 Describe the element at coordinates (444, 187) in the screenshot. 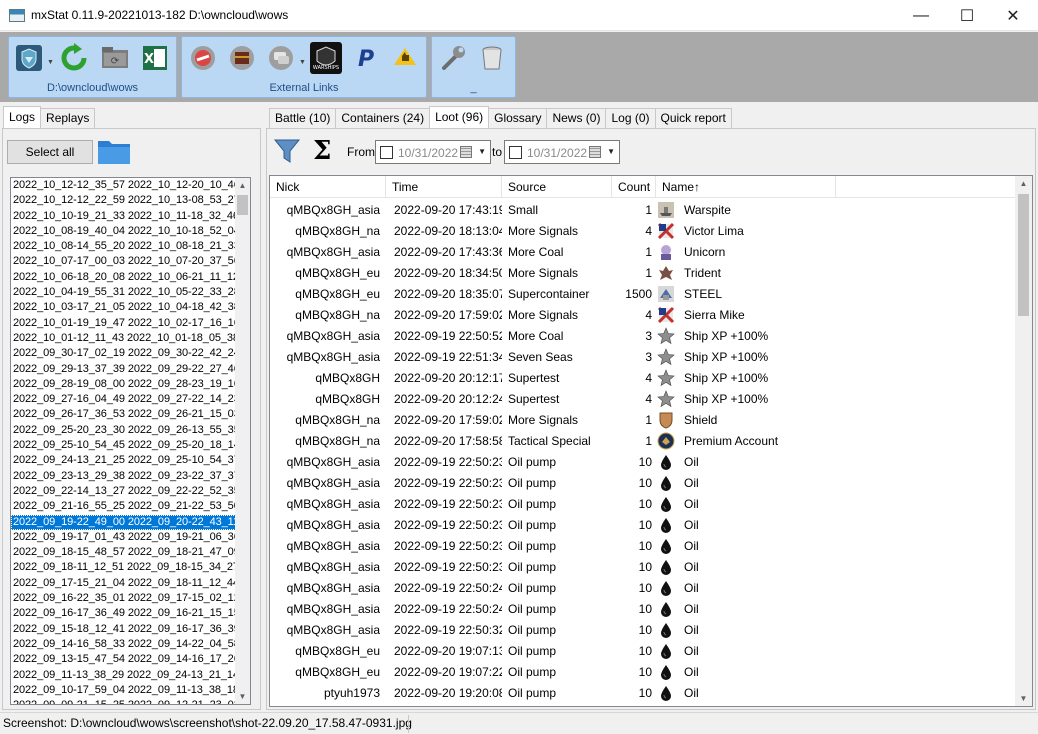

I see `column-time: Time` at that location.